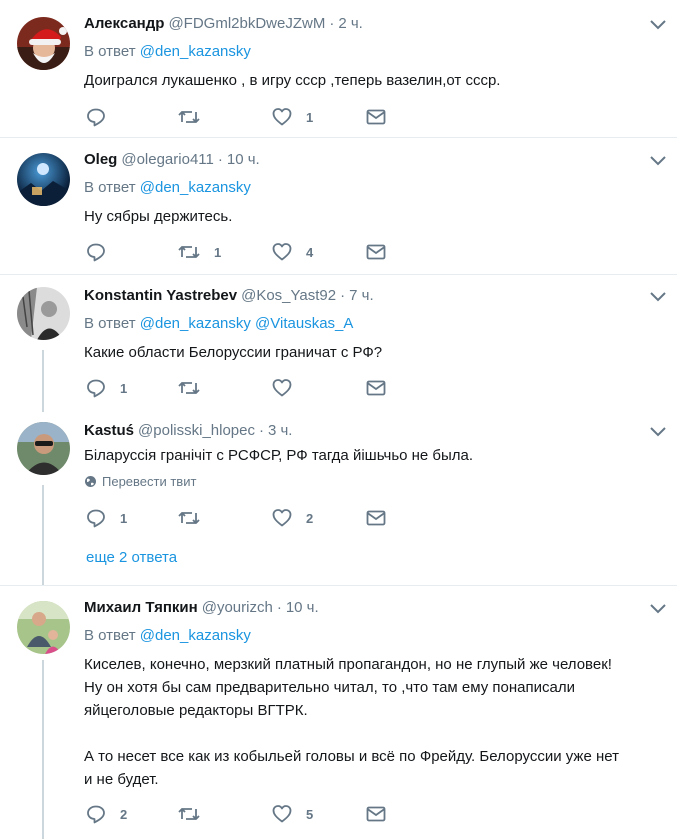 The width and height of the screenshot is (677, 839). What do you see at coordinates (310, 518) in the screenshot?
I see `like-count: 2` at bounding box center [310, 518].